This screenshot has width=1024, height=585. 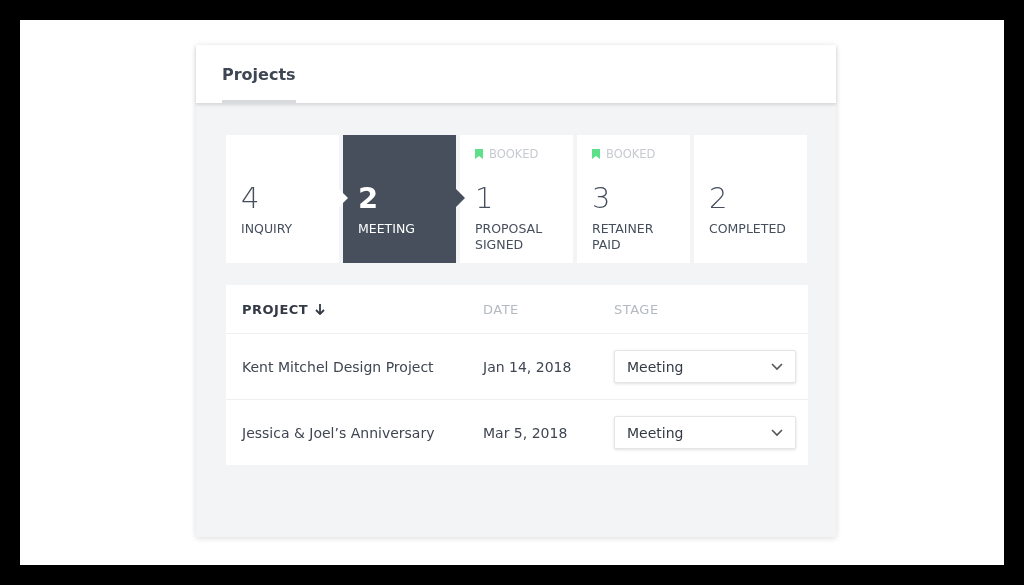 I want to click on stage-label: INQUIRY, so click(x=267, y=229).